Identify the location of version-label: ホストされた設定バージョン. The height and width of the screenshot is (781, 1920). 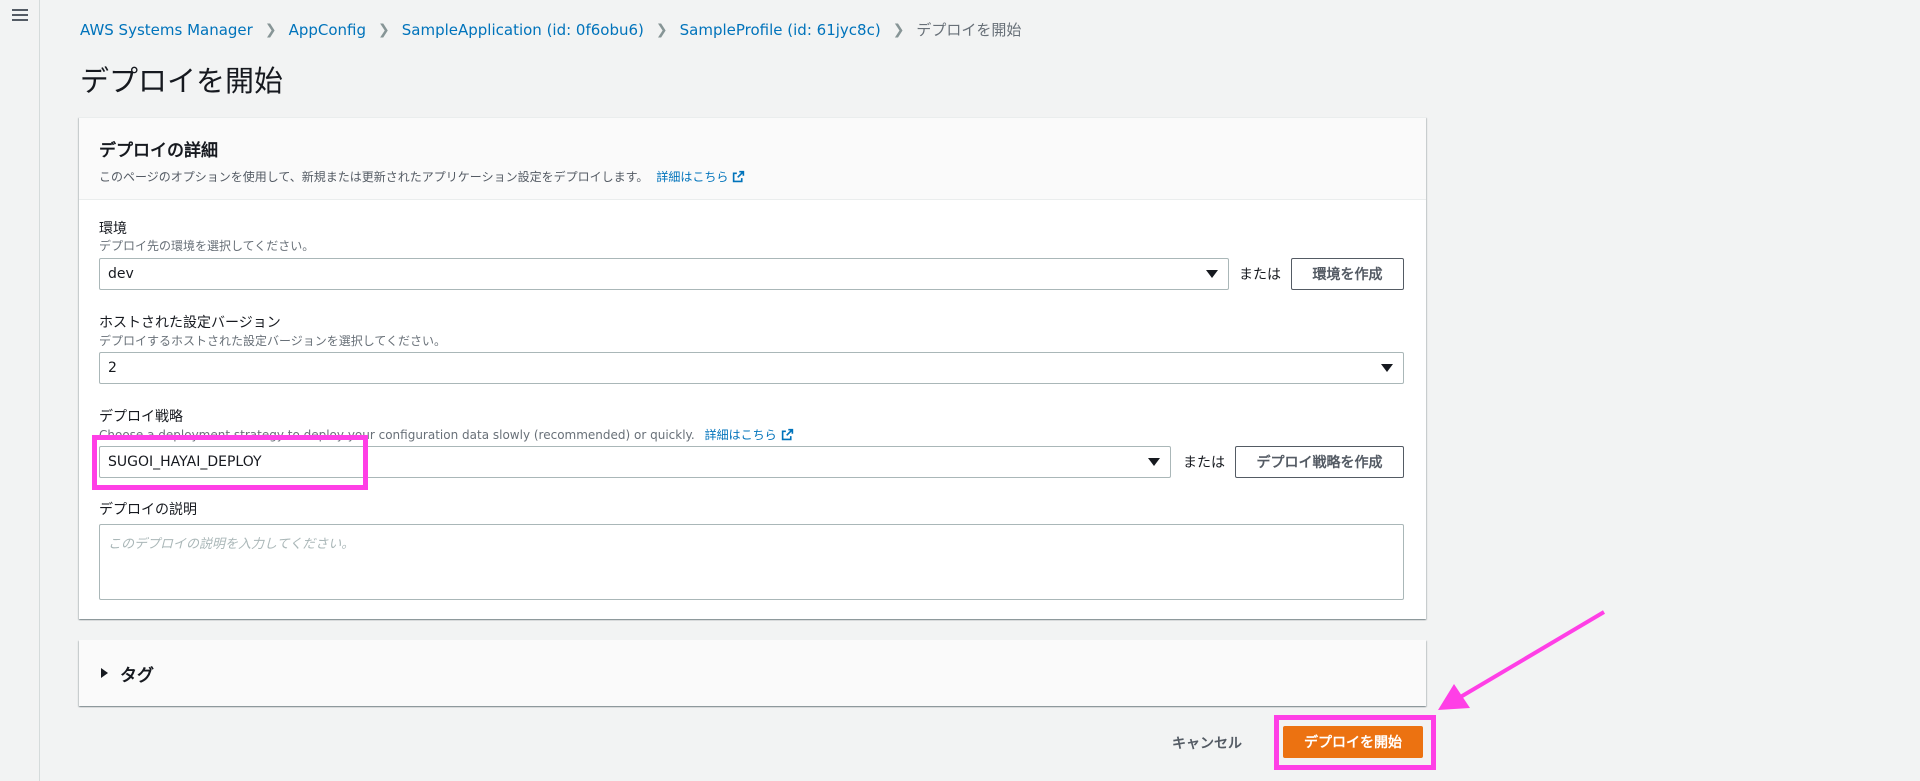
(190, 323).